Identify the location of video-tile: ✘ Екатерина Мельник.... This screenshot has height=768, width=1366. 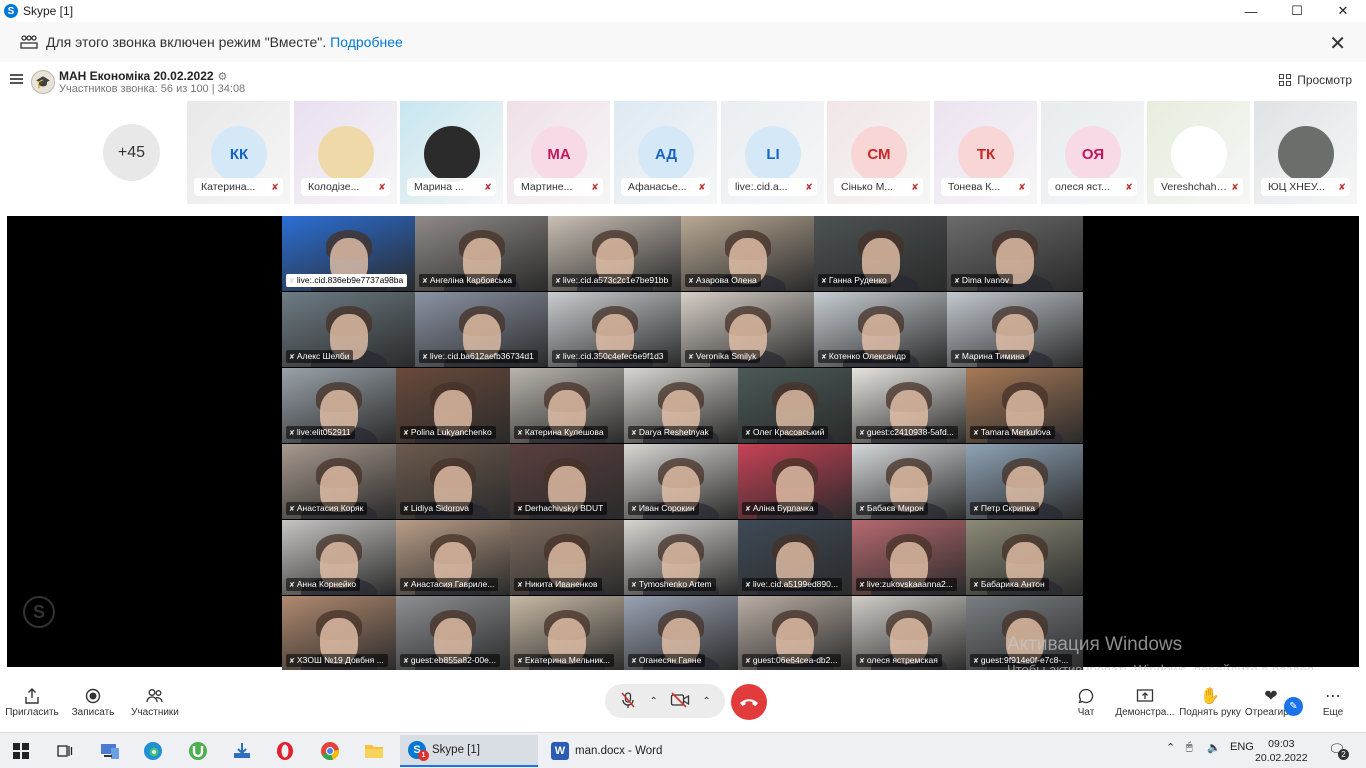
(567, 633).